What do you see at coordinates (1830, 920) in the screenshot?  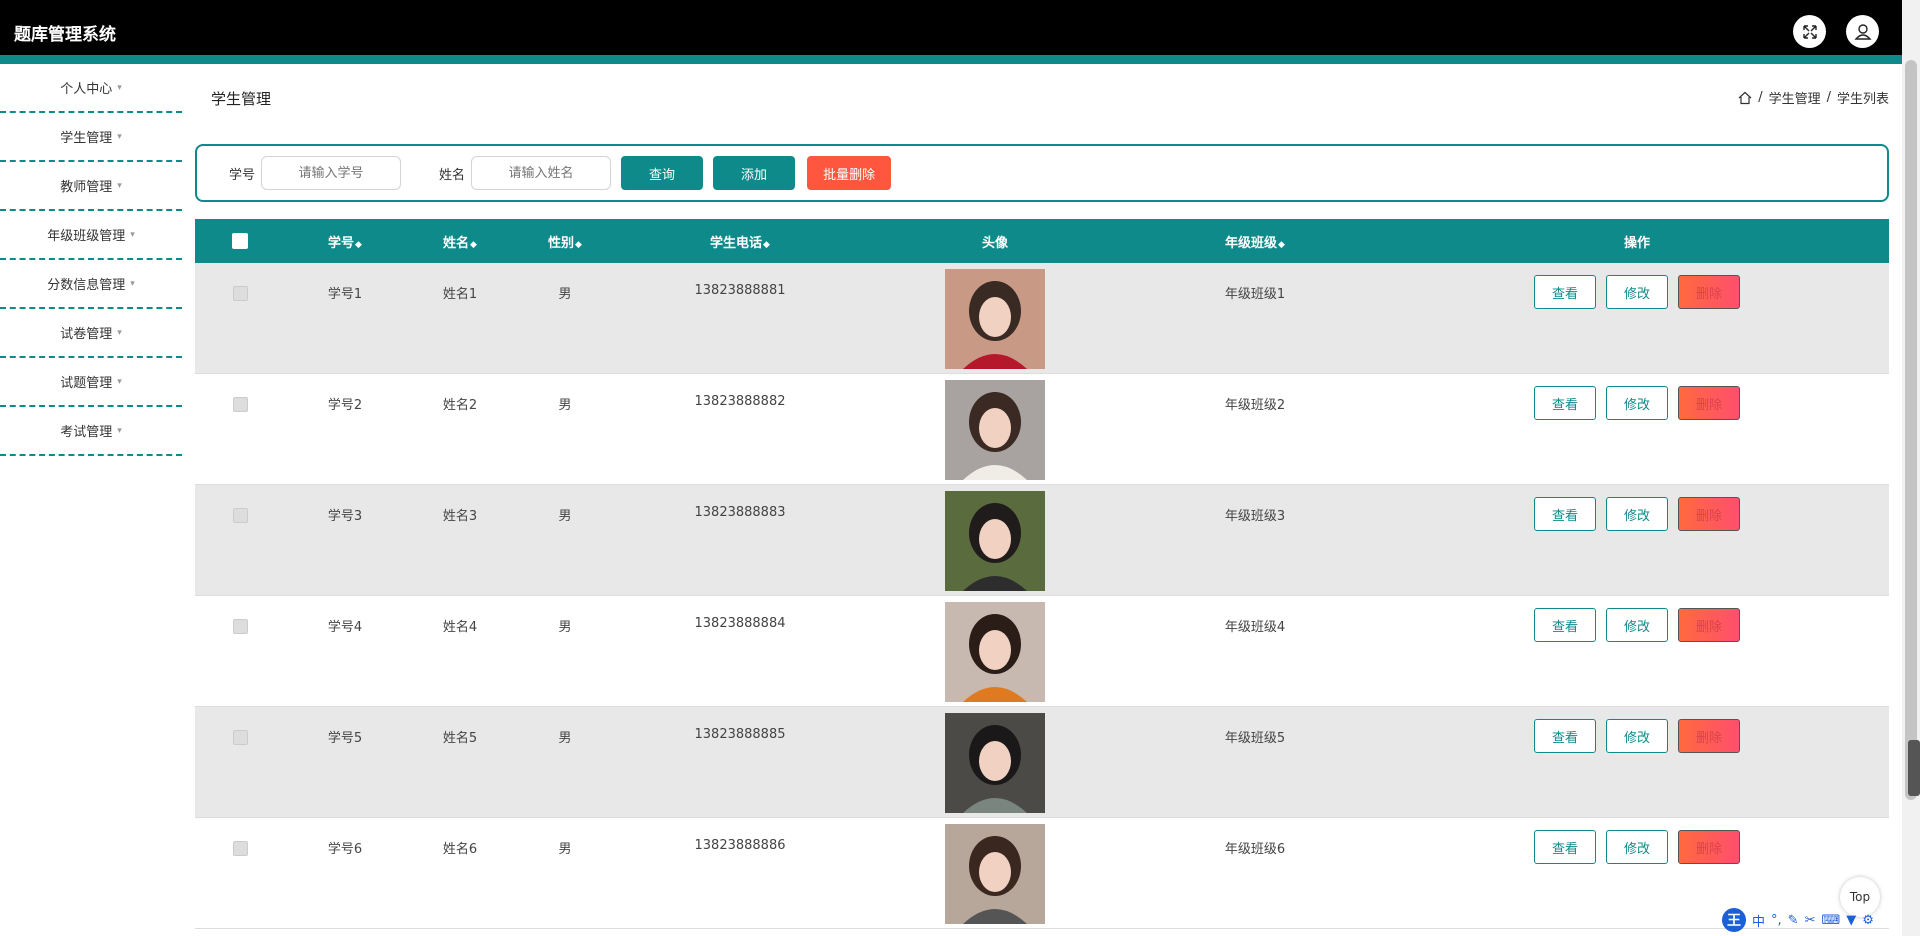 I see `keyboard-icon: ⌨` at bounding box center [1830, 920].